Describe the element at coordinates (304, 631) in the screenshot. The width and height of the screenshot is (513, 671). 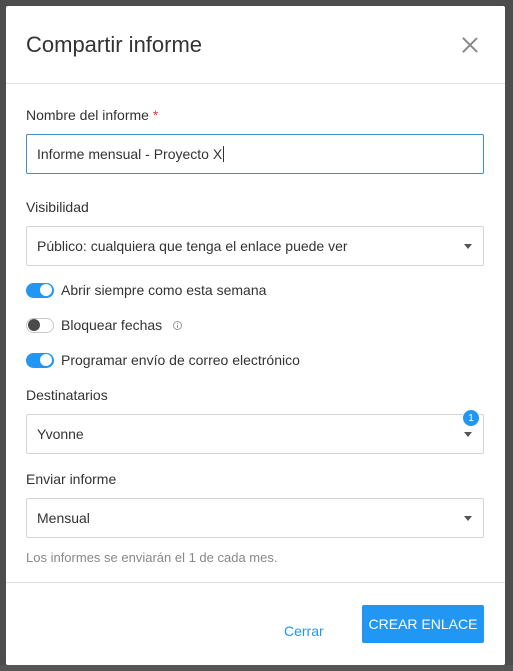
I see `close-button: Cerrar` at that location.